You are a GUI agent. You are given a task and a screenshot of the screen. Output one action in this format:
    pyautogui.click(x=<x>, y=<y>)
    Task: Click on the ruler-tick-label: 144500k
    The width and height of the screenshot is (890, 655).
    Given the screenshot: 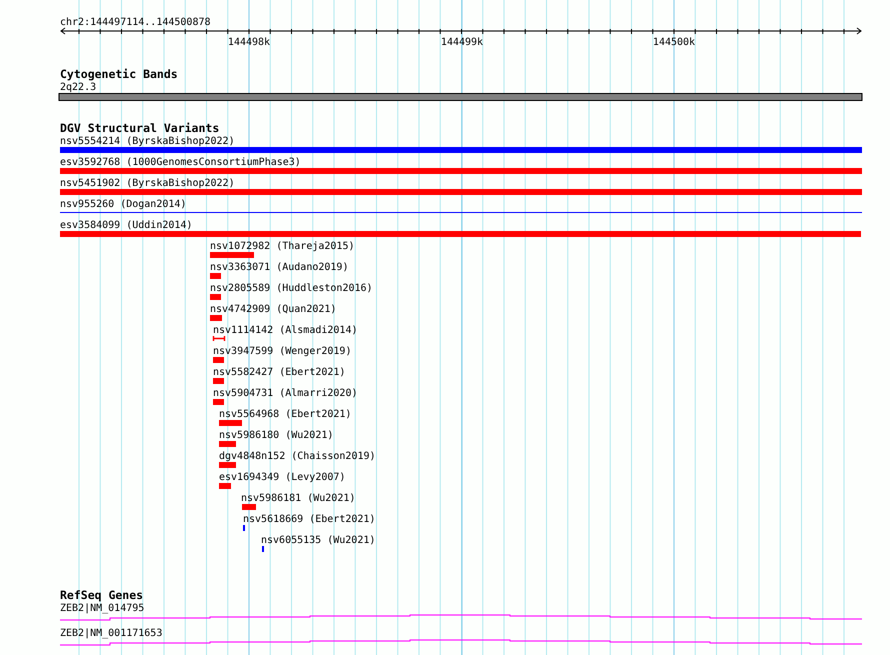 What is the action you would take?
    pyautogui.click(x=674, y=42)
    